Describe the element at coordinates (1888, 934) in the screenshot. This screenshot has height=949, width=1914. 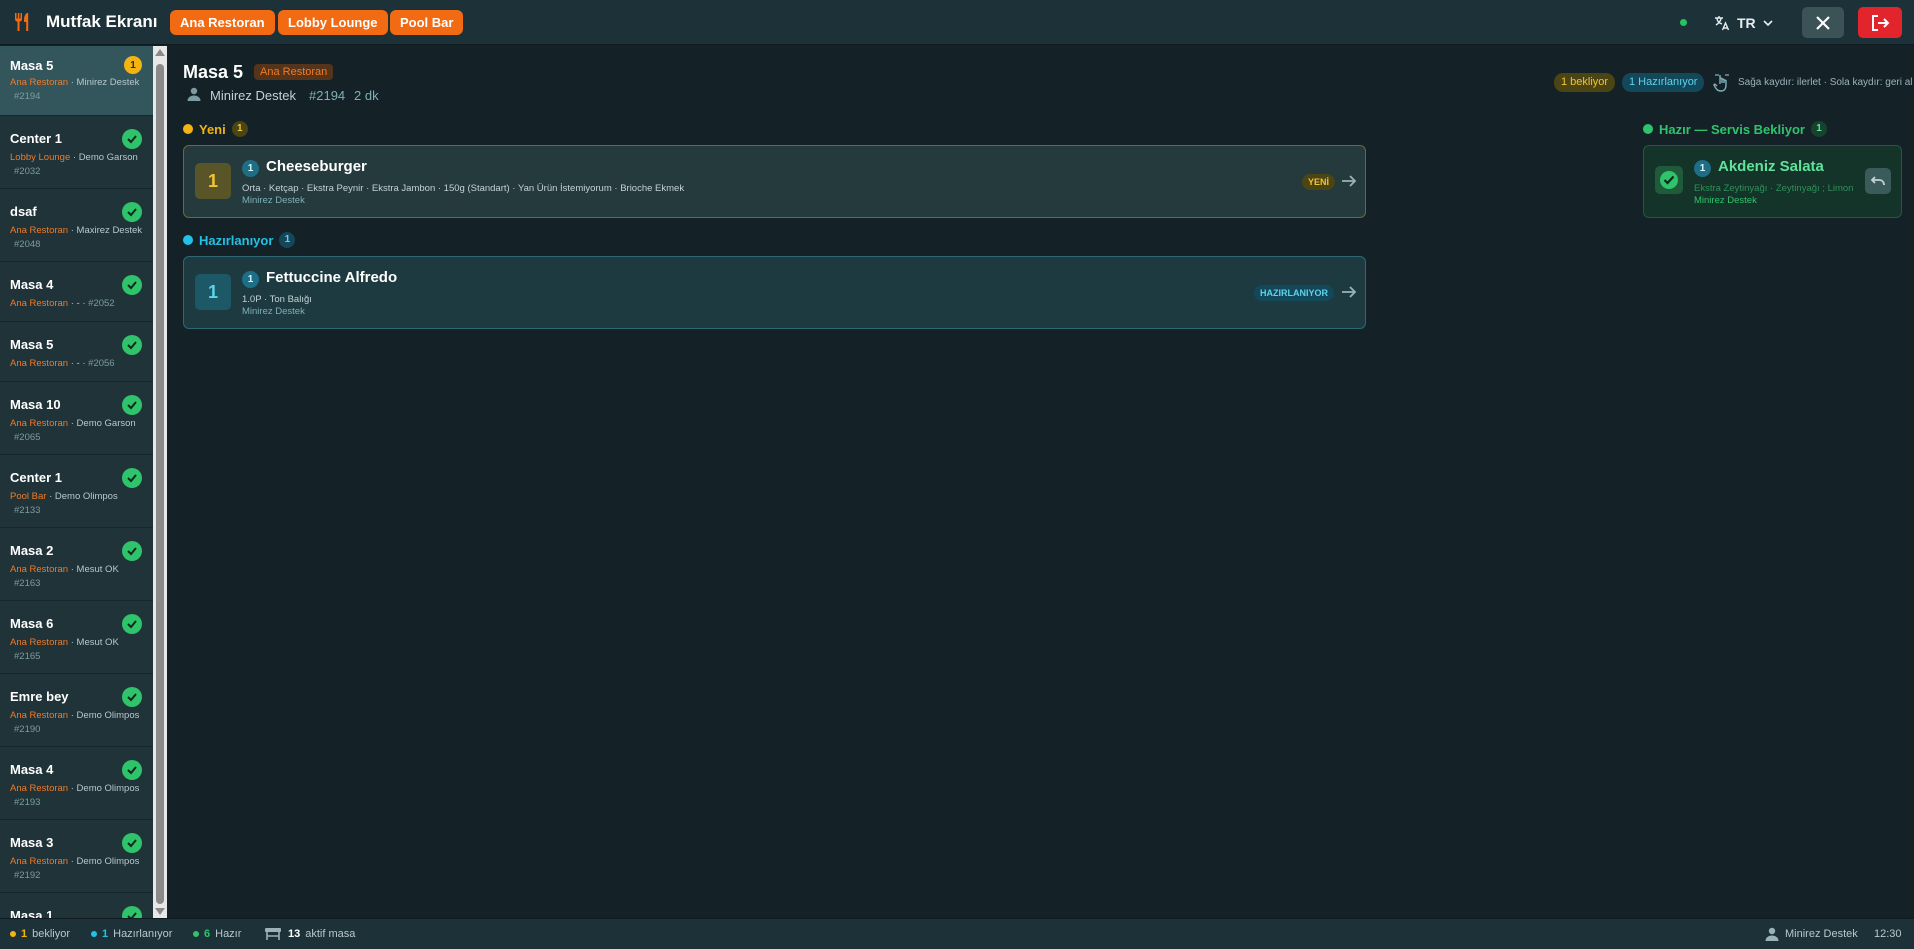
I see `footer-clock: 12:30` at that location.